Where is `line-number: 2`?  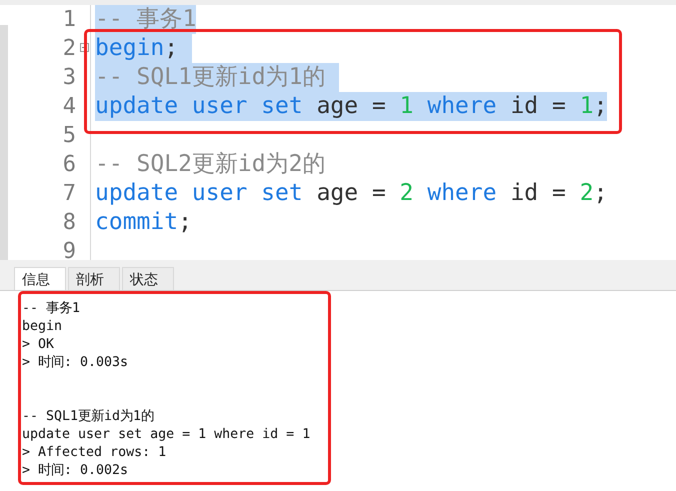 line-number: 2 is located at coordinates (69, 49).